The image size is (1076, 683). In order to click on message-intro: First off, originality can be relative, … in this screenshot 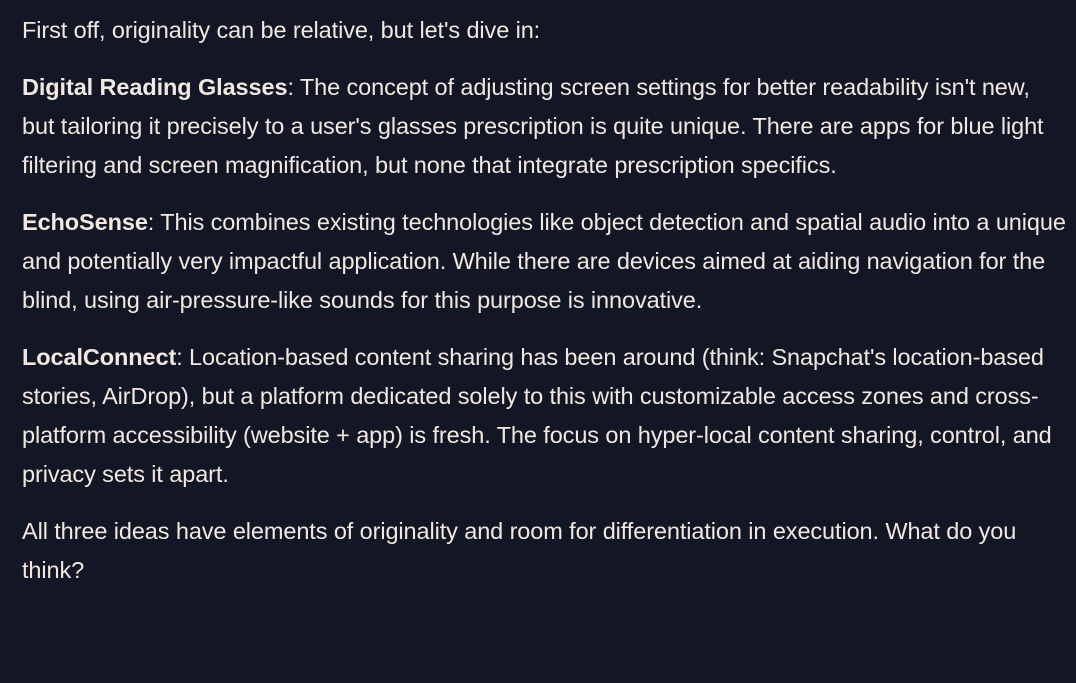, I will do `click(281, 30)`.